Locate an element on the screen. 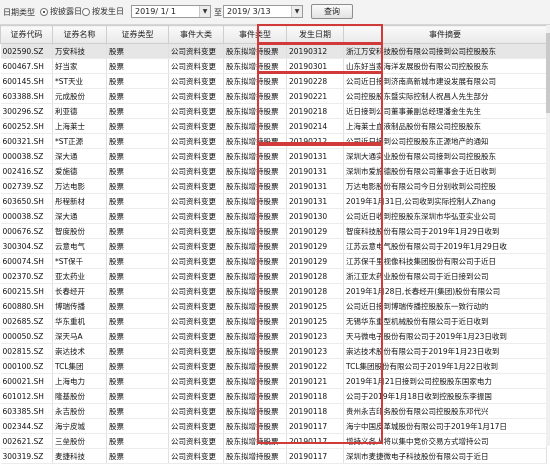 This screenshot has height=464, width=550. cell-date: 20190214 is located at coordinates (315, 126).